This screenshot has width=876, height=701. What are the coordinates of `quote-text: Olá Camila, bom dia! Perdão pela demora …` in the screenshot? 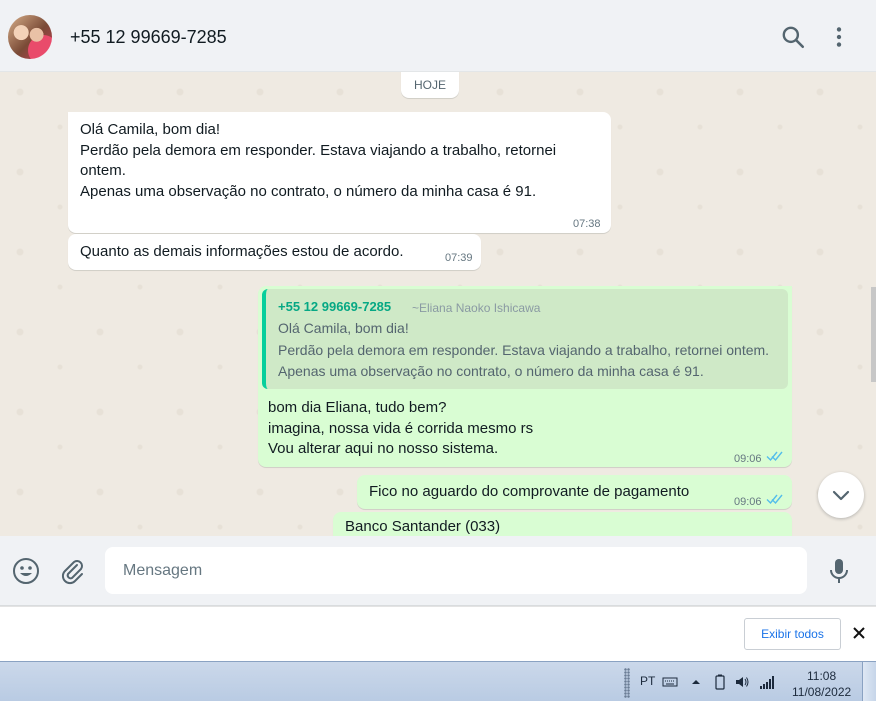 It's located at (524, 349).